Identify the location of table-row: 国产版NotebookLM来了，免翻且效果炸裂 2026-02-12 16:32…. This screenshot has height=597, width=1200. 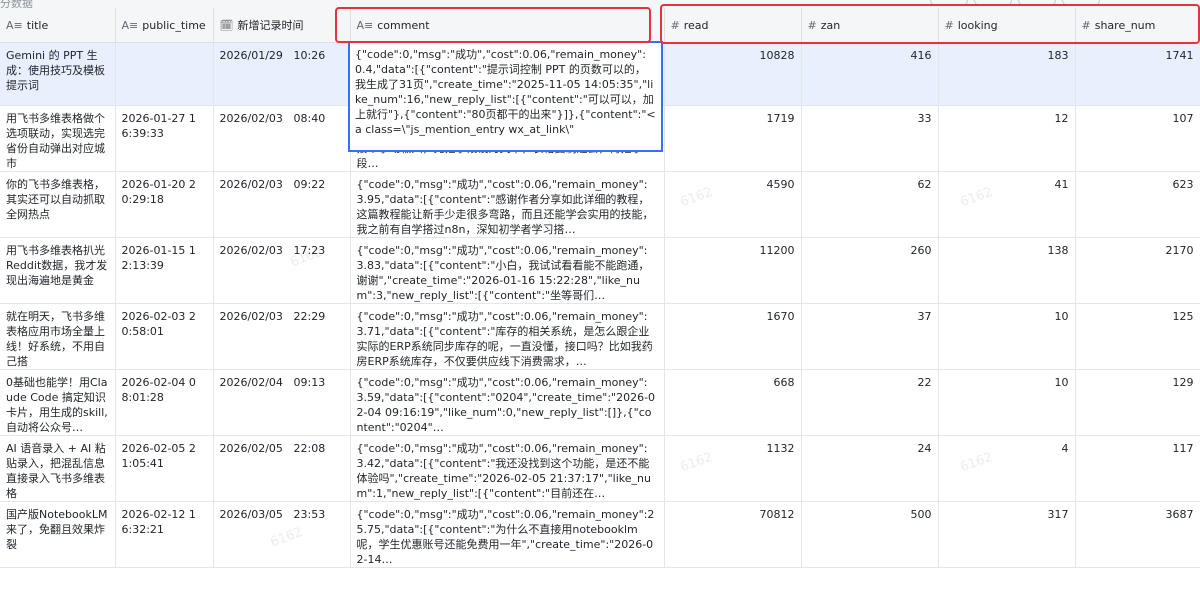
(600, 534).